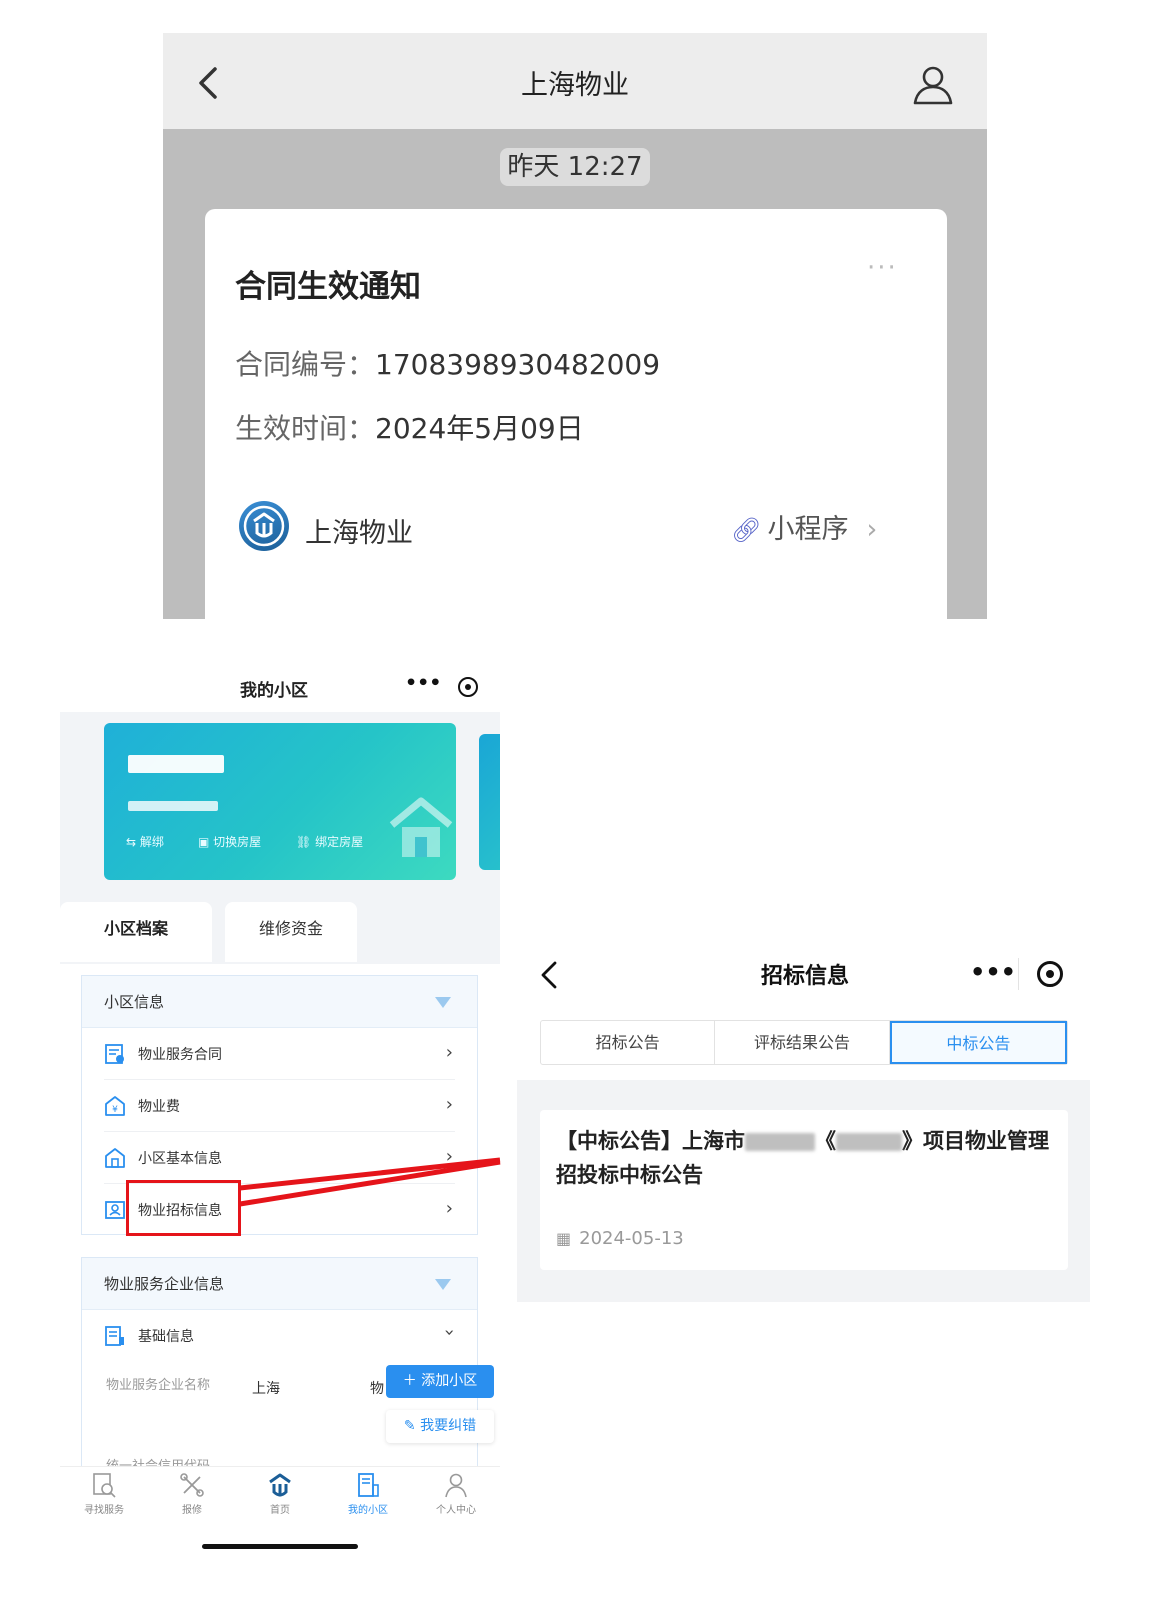  I want to click on page-title: 我的小区, so click(274, 691).